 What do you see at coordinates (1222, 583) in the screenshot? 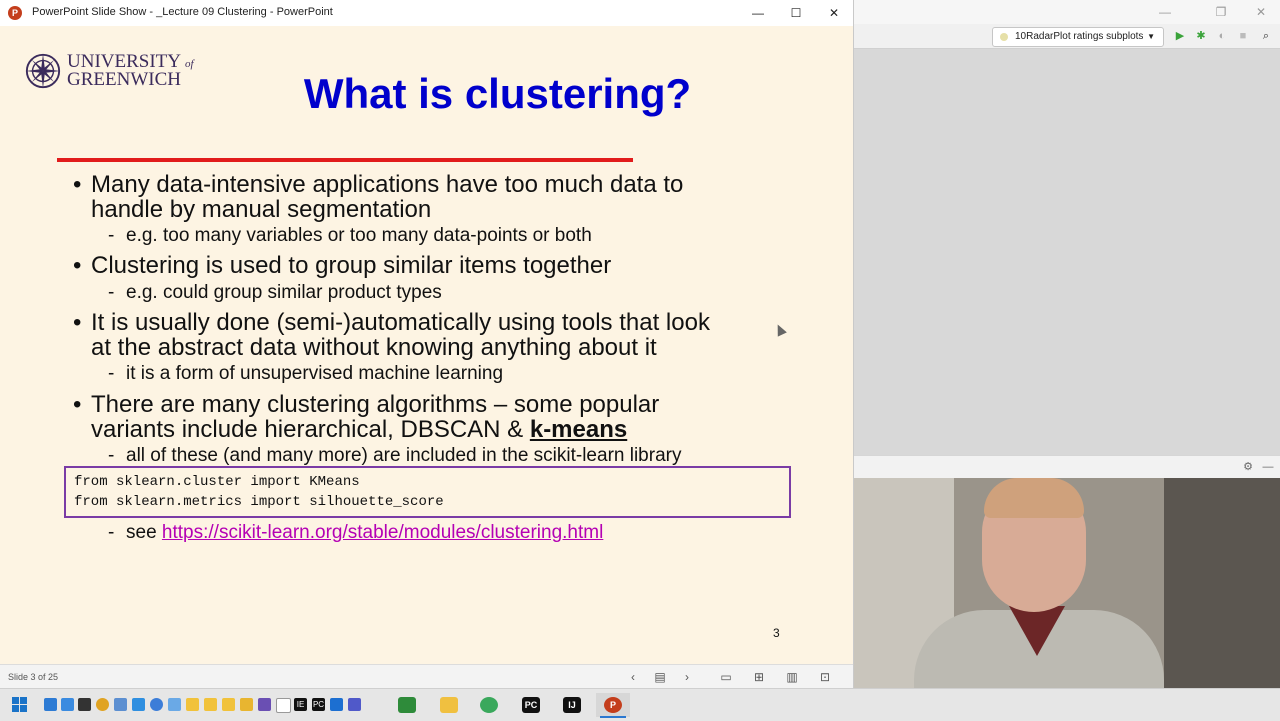
I see `webcam-background-right` at bounding box center [1222, 583].